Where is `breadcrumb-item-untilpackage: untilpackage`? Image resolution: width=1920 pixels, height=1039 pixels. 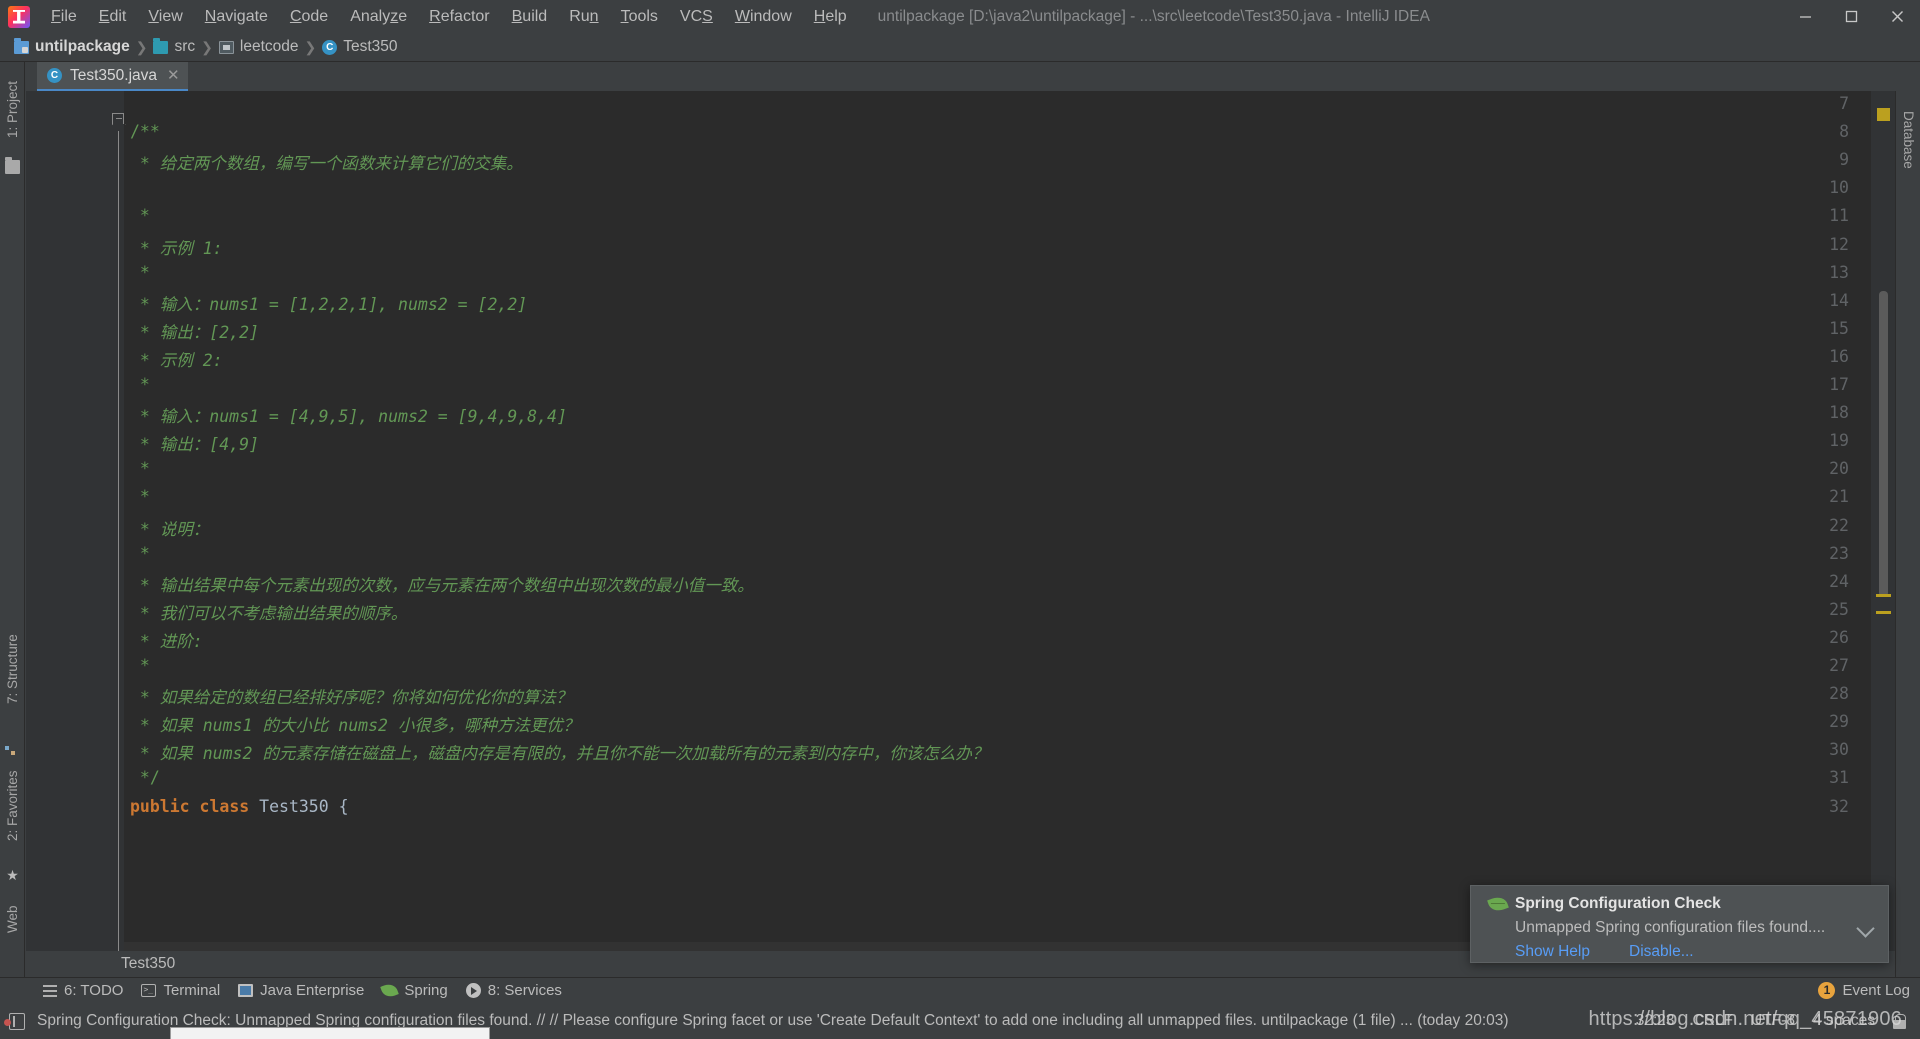 breadcrumb-item-untilpackage: untilpackage is located at coordinates (72, 46).